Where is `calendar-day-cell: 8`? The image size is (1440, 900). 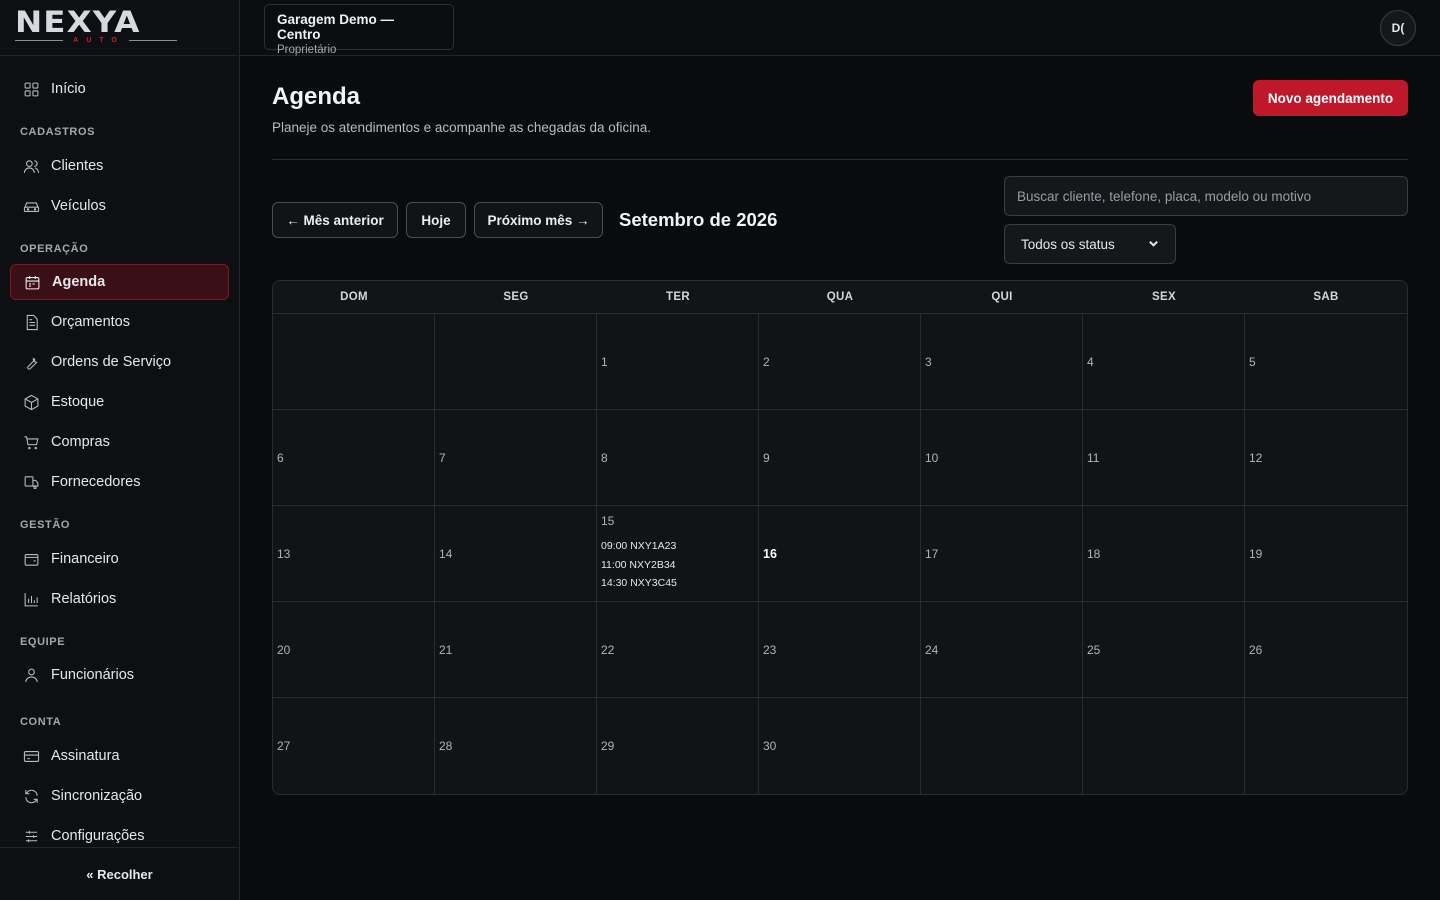 calendar-day-cell: 8 is located at coordinates (678, 458).